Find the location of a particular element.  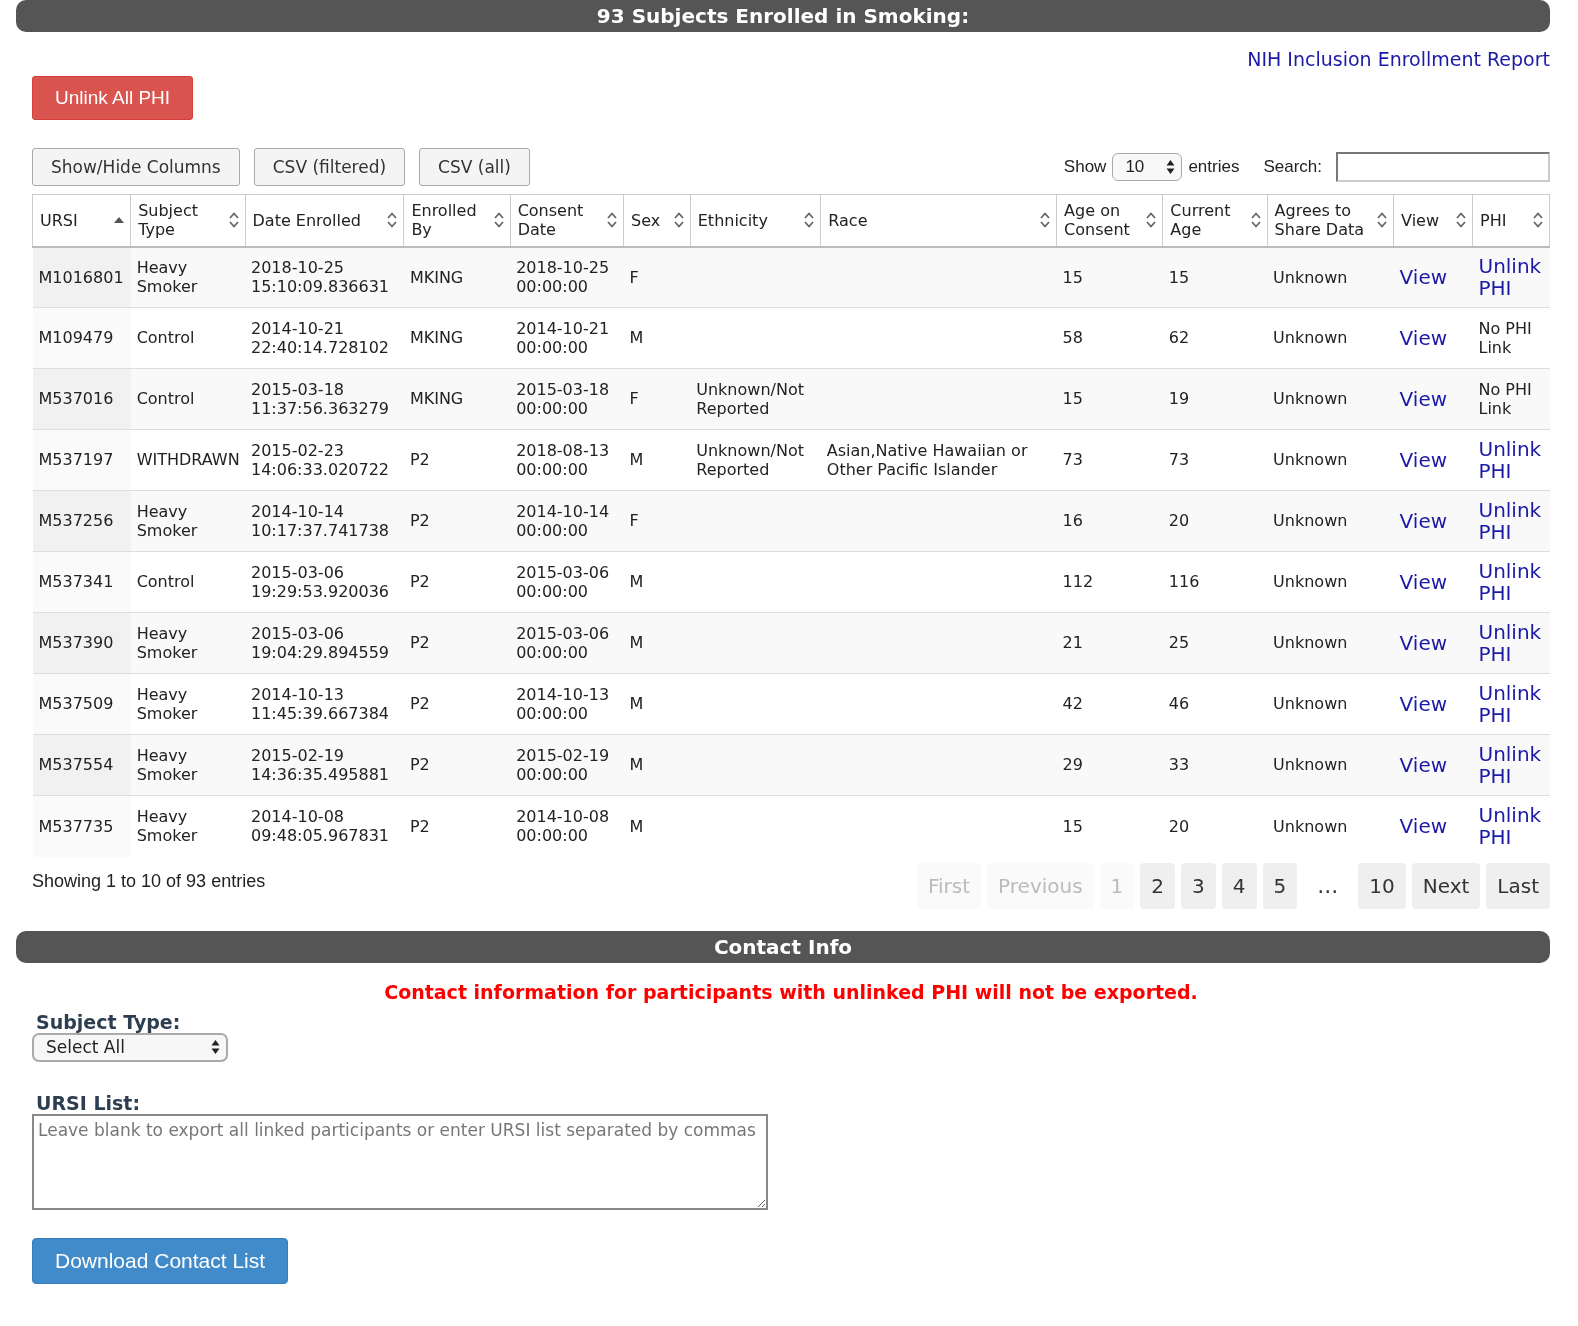

updown-icon is located at coordinates (1171, 167).